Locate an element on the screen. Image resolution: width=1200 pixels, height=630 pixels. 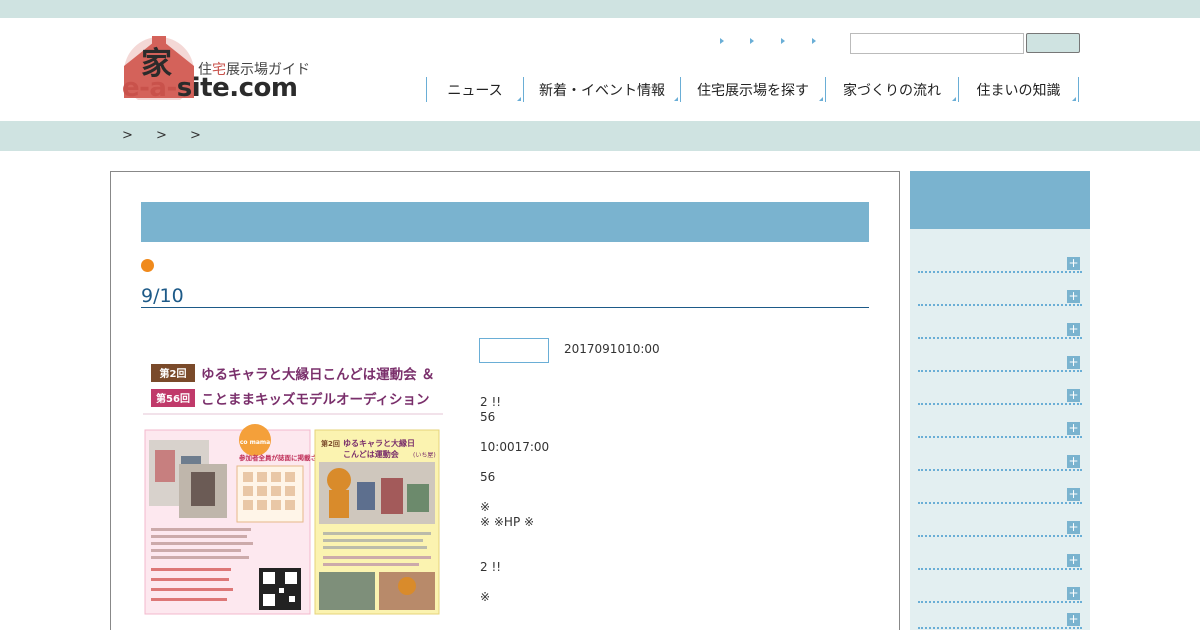
flyer-inner-title1: ゆるキャラと大縁日 is located at coordinates (379, 443).